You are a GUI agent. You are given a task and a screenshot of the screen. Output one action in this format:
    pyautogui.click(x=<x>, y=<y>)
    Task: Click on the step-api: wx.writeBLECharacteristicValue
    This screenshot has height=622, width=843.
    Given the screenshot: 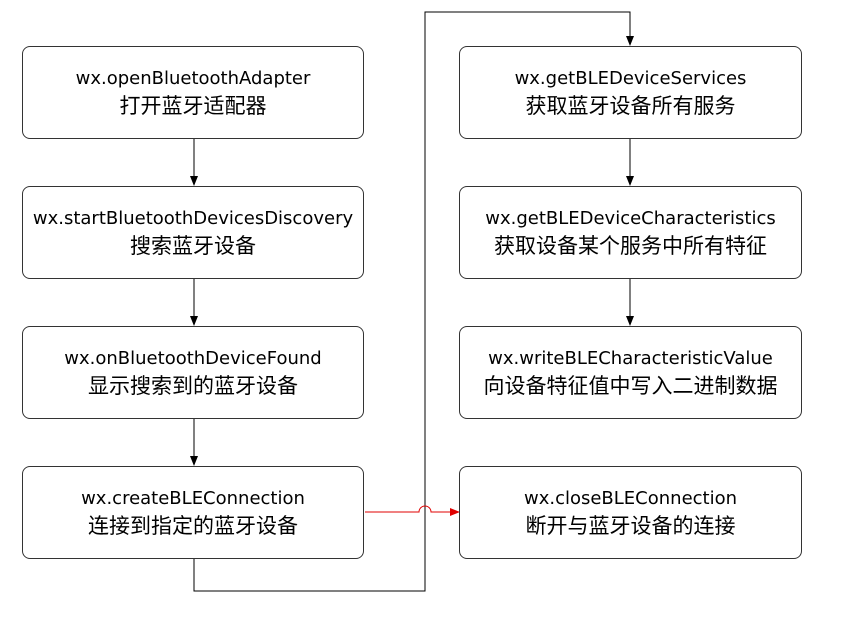 What is the action you would take?
    pyautogui.click(x=630, y=358)
    